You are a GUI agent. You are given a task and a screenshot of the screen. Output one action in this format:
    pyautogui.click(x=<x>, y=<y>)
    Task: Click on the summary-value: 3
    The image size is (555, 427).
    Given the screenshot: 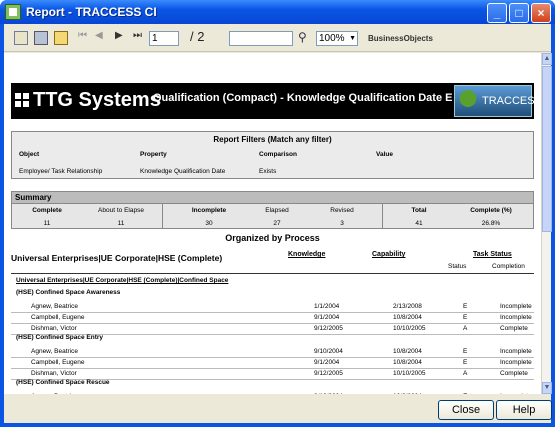 What is the action you would take?
    pyautogui.click(x=342, y=223)
    